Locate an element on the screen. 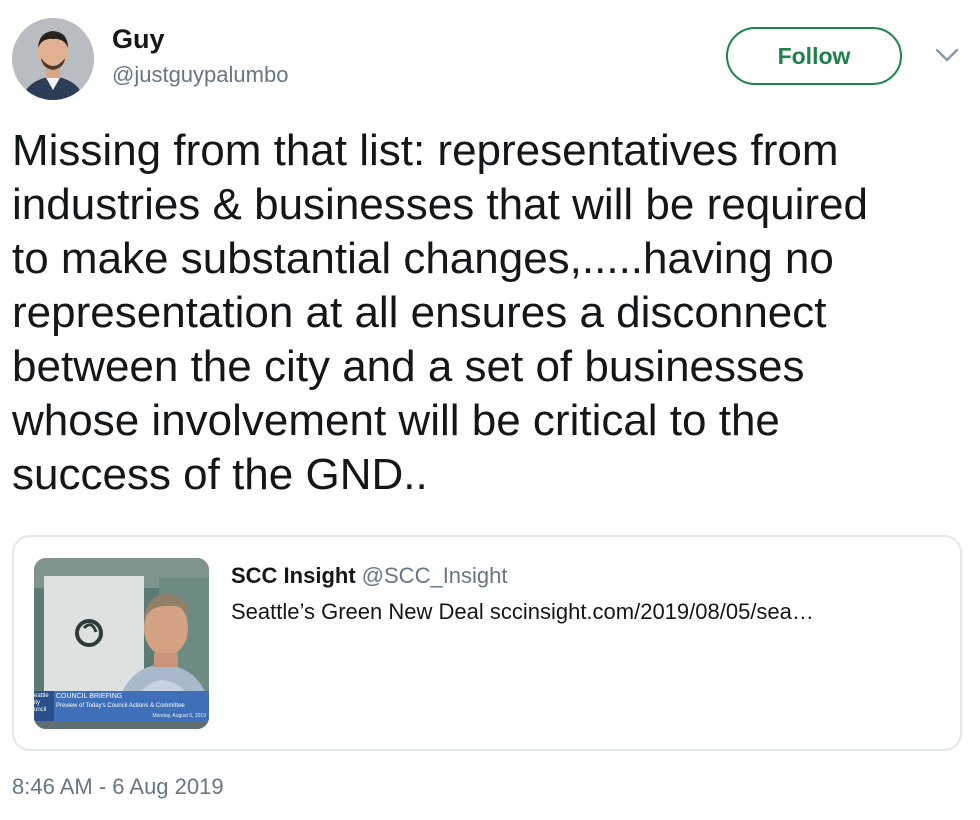 This screenshot has width=980, height=820. thumbnail-banner-date: Monday, August 5, 2019 is located at coordinates (179, 716).